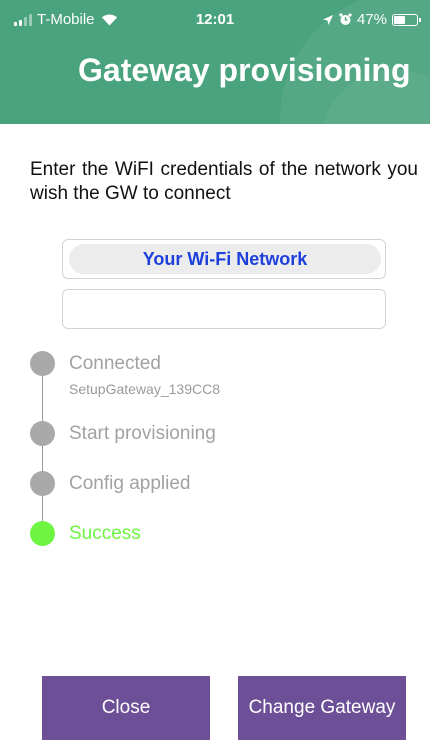 Image resolution: width=430 pixels, height=740 pixels. What do you see at coordinates (142, 433) in the screenshot?
I see `step-start-provisioning-label: Start provisioning` at bounding box center [142, 433].